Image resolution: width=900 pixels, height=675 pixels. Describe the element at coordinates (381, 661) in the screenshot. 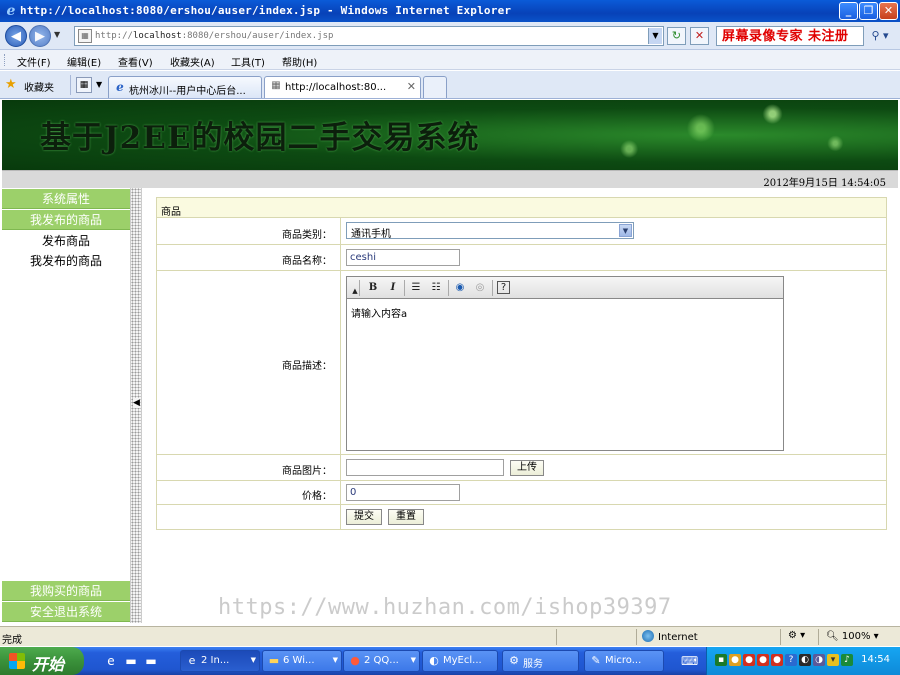

I see `task-qq: ● 2 QQ... ▼` at that location.